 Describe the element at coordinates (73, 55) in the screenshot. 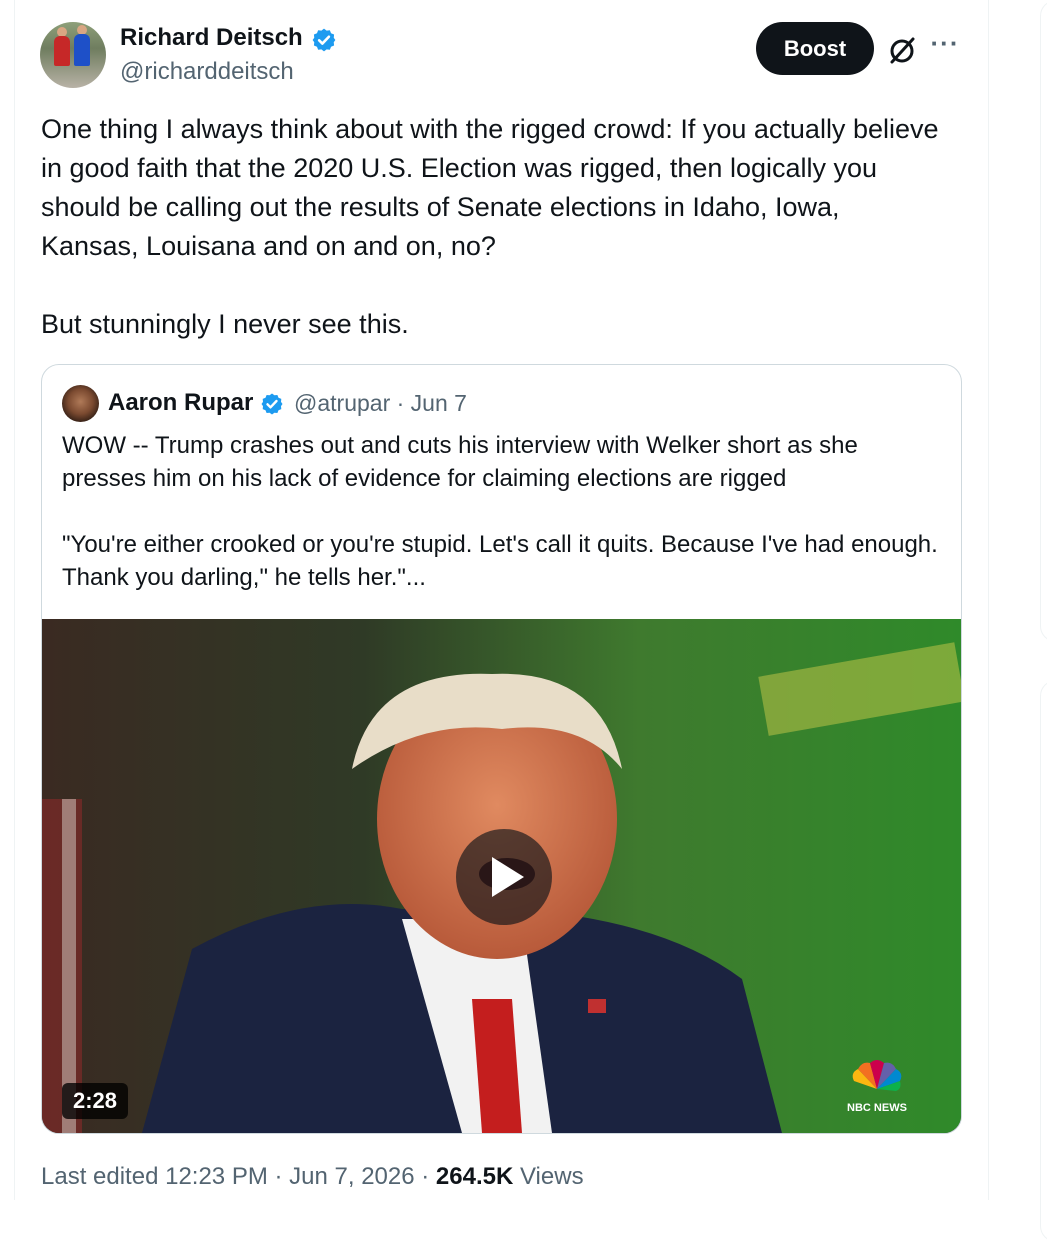

I see `author-avatar` at that location.